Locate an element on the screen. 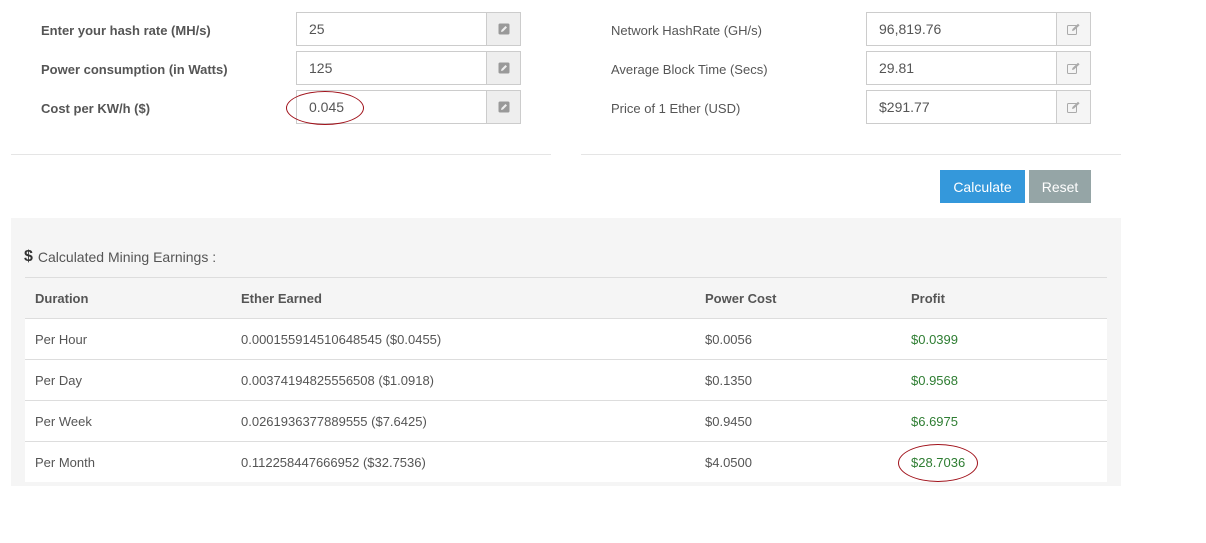 Image resolution: width=1206 pixels, height=543 pixels. cost-label: Cost per KW/h ($) is located at coordinates (96, 108).